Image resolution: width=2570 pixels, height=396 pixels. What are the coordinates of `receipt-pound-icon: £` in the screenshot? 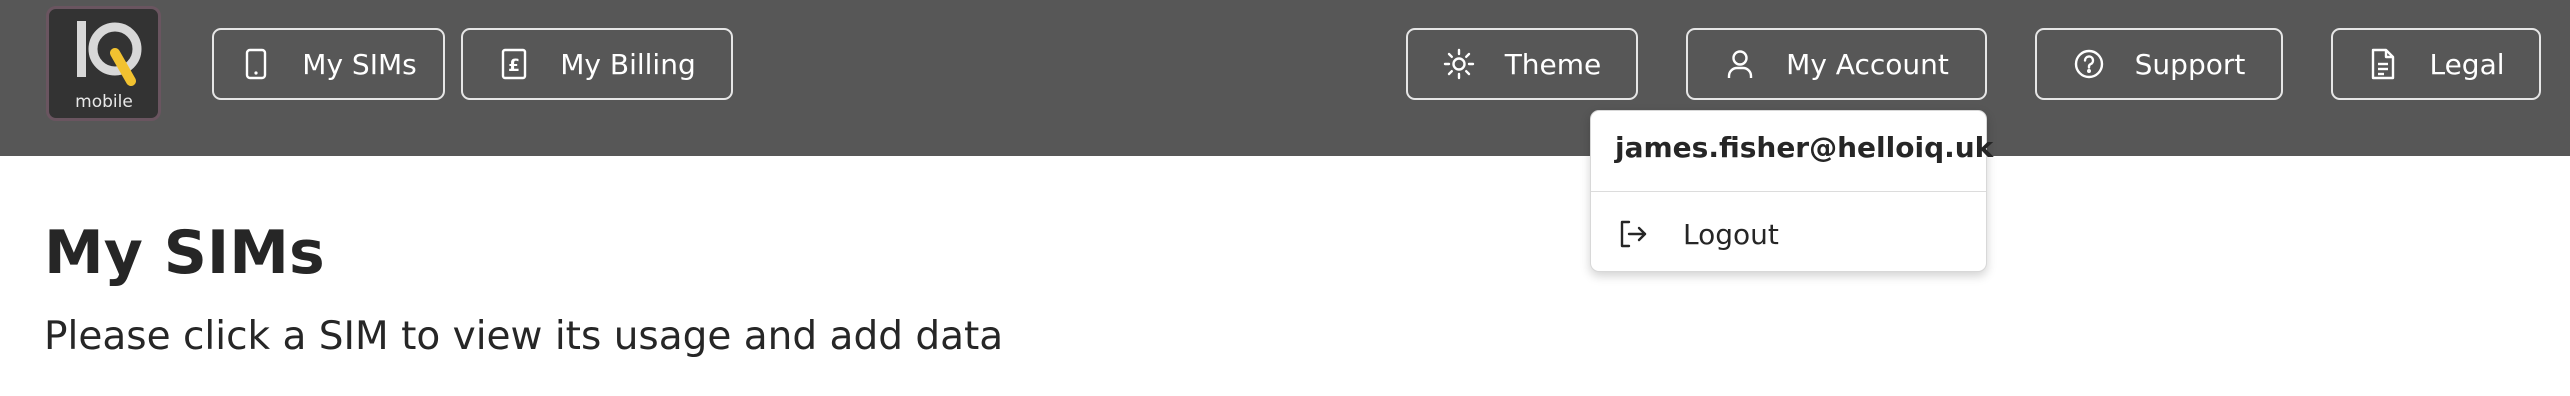 It's located at (514, 64).